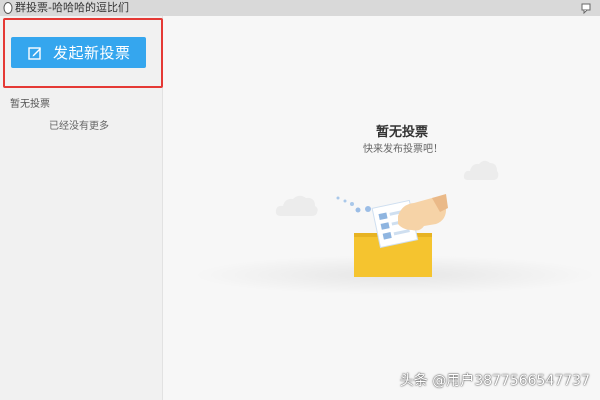 This screenshot has height=400, width=600. Describe the element at coordinates (34, 53) in the screenshot. I see `edit-icon` at that location.